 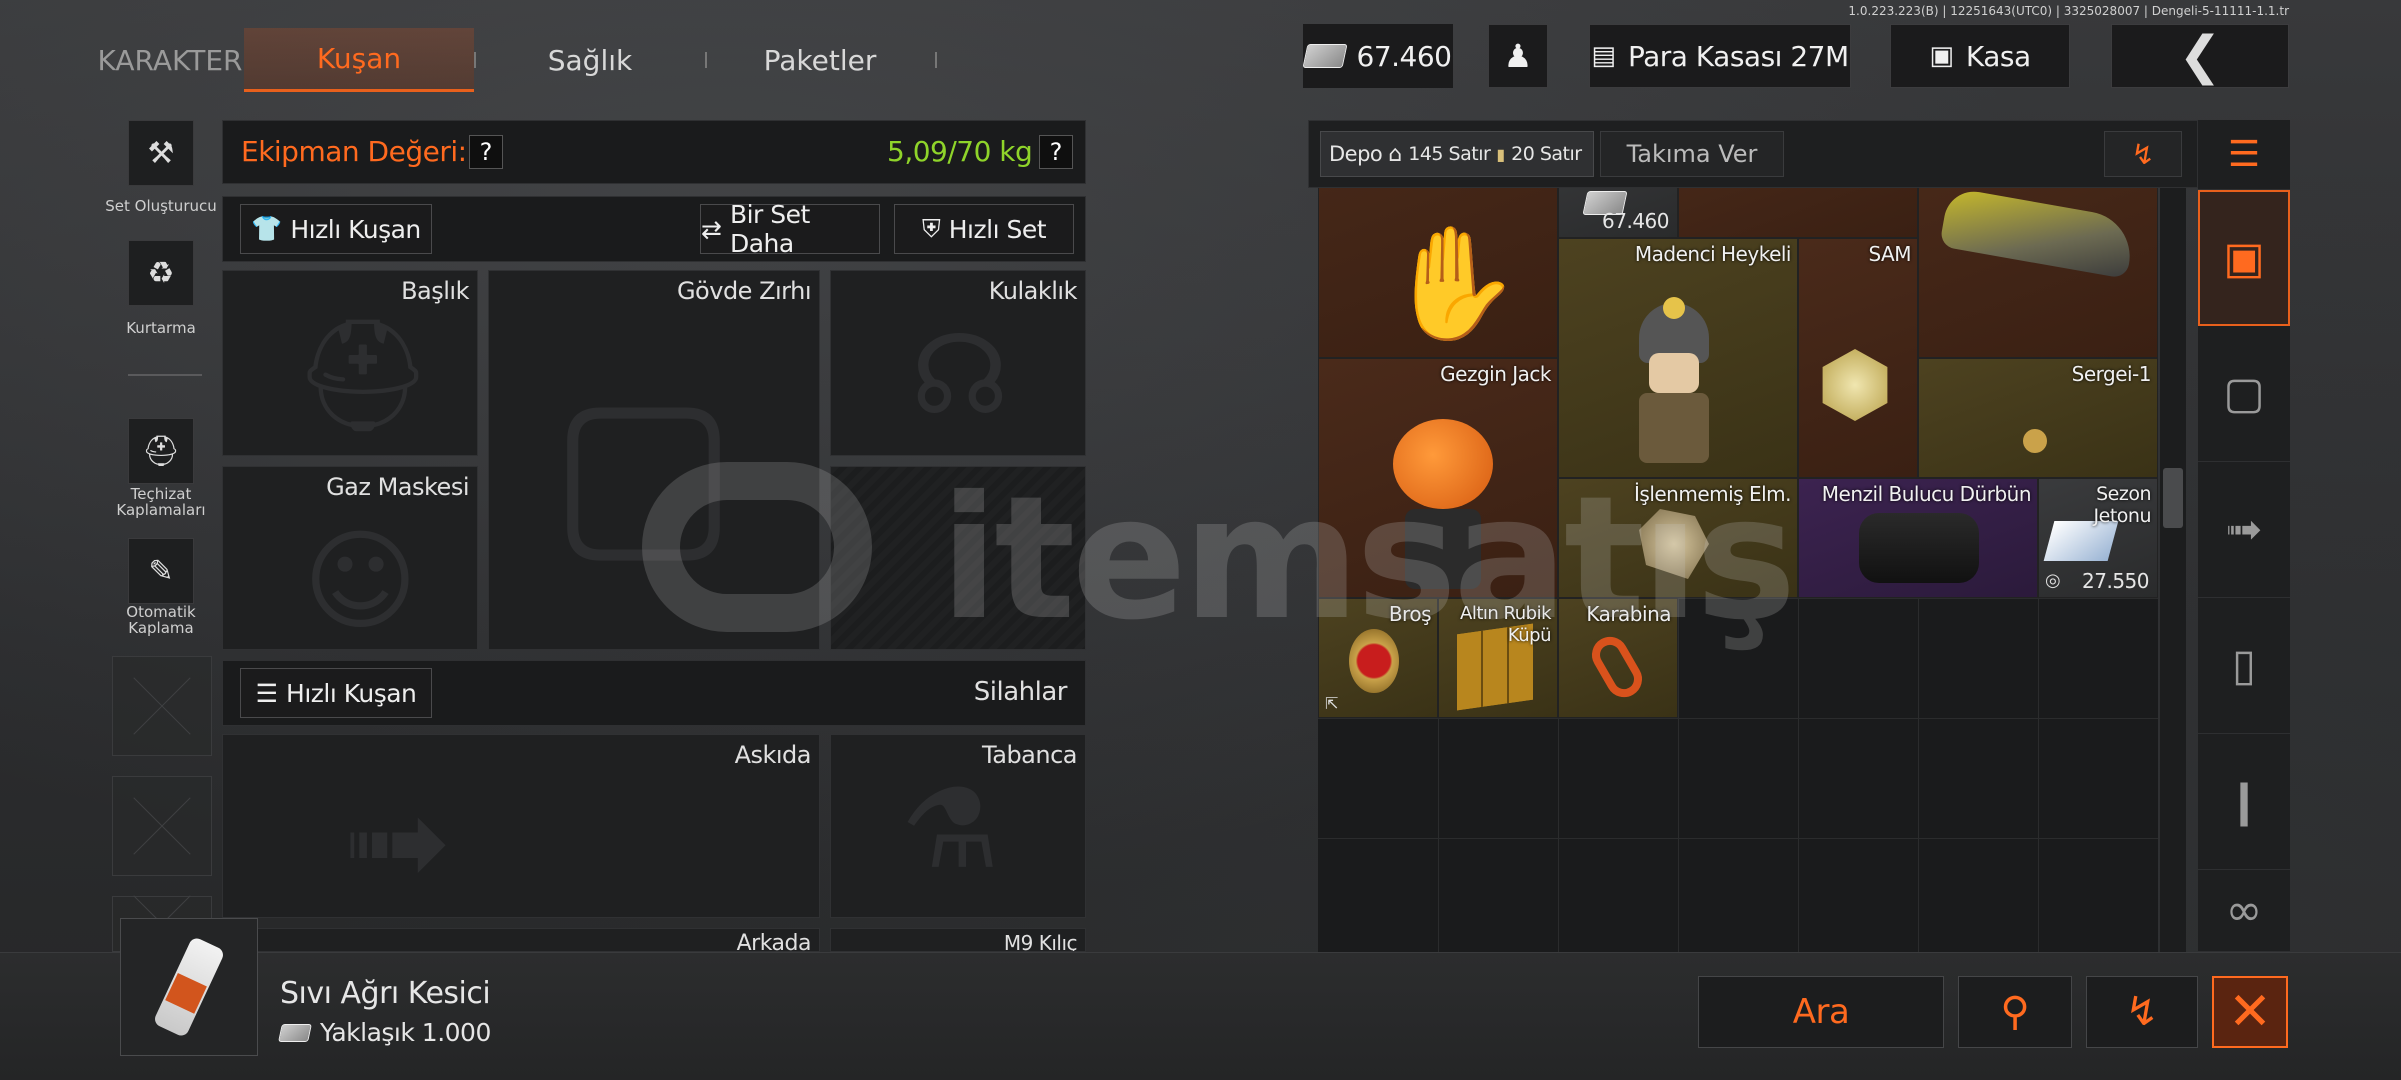 I want to click on depo-tab: Depo ⌂ 145 Satır ▮ 20 Satır, so click(x=1457, y=154).